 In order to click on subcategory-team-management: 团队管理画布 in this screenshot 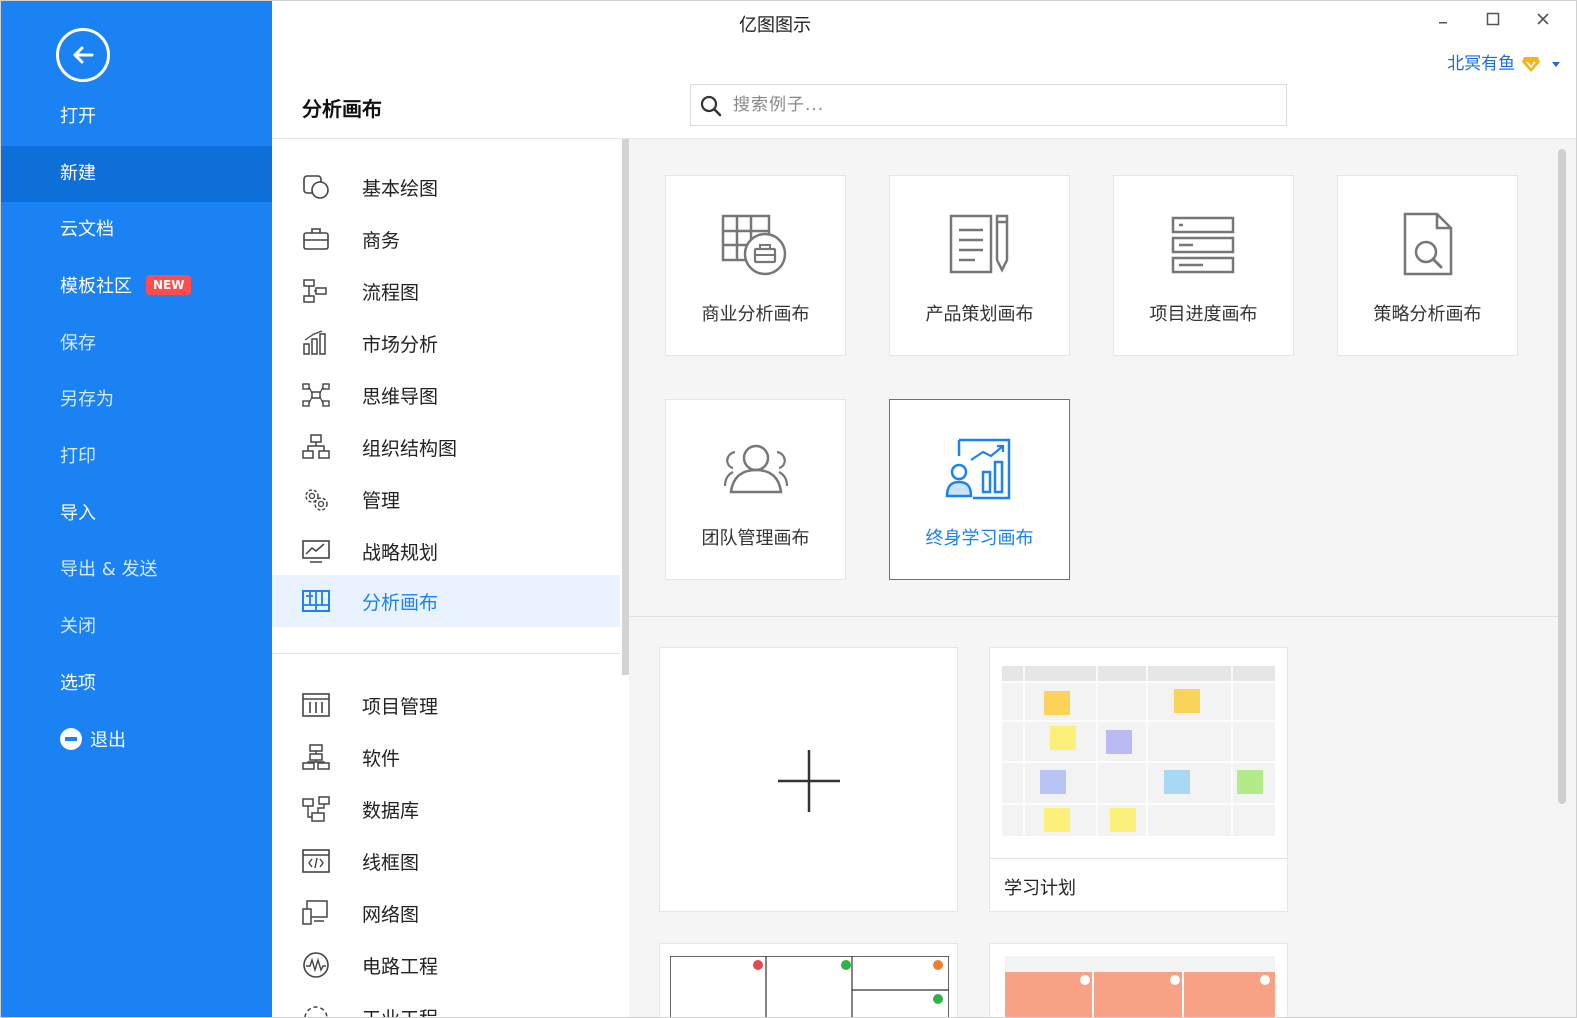, I will do `click(755, 489)`.